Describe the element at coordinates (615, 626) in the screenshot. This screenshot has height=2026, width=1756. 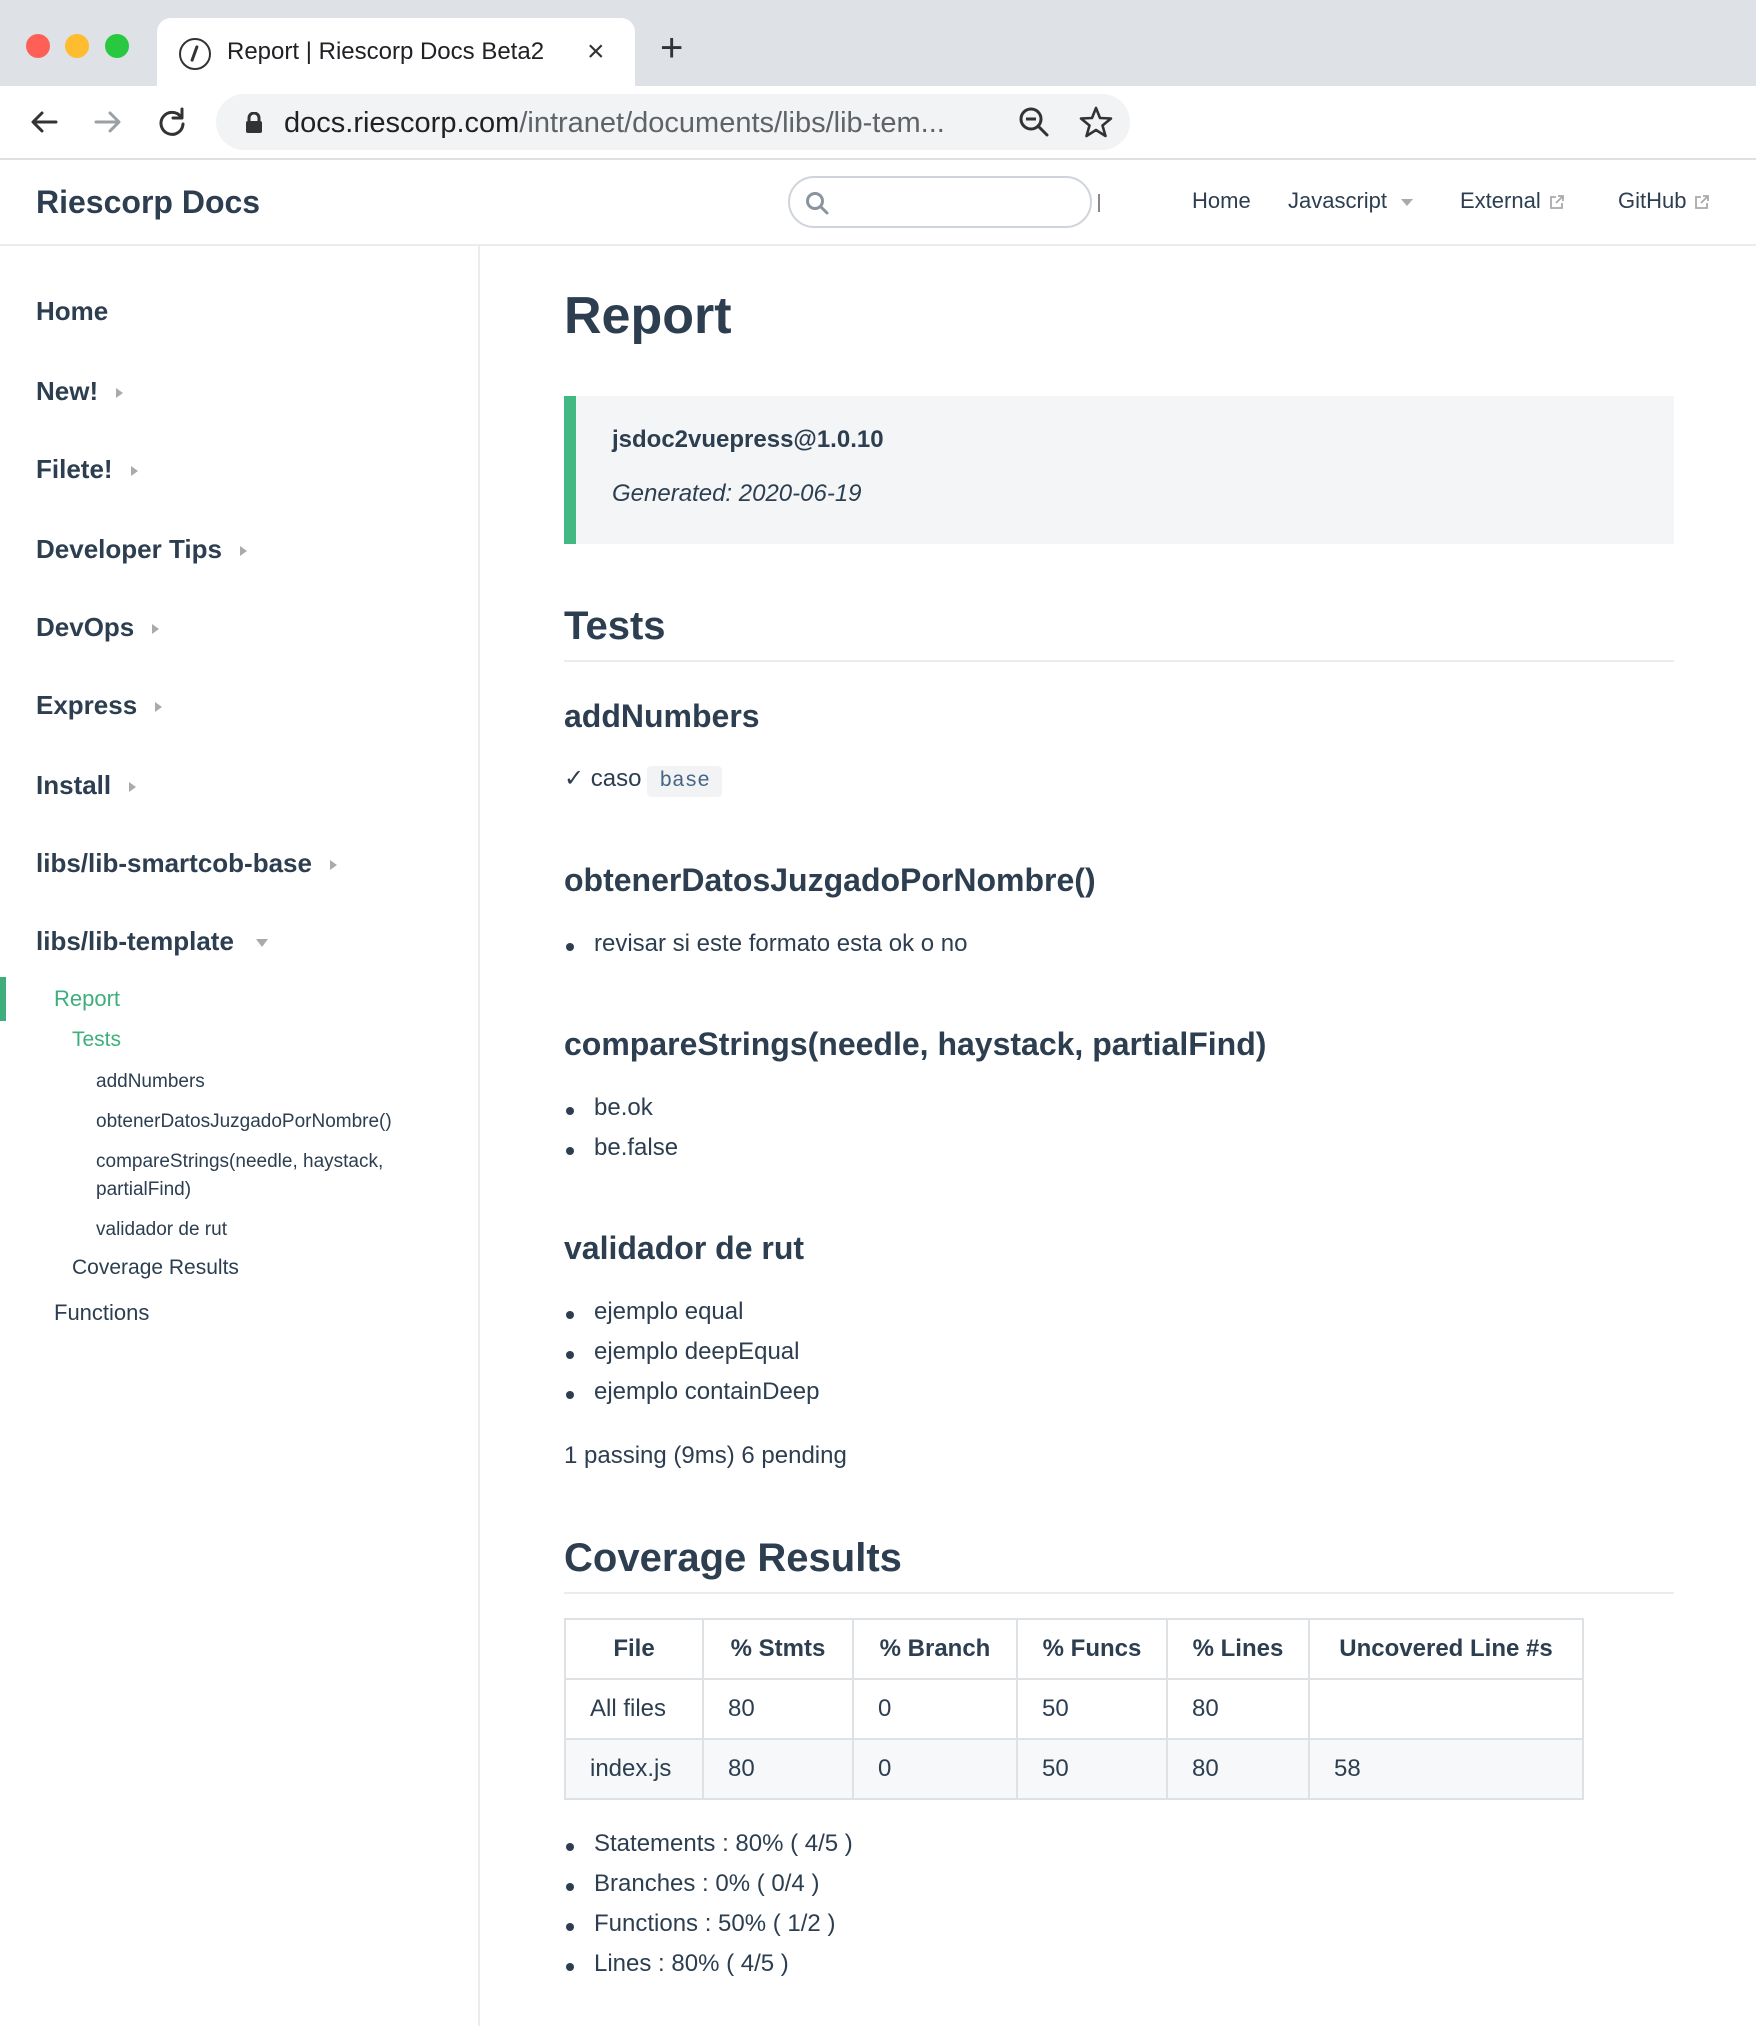
I see `tests-heading: Tests` at that location.